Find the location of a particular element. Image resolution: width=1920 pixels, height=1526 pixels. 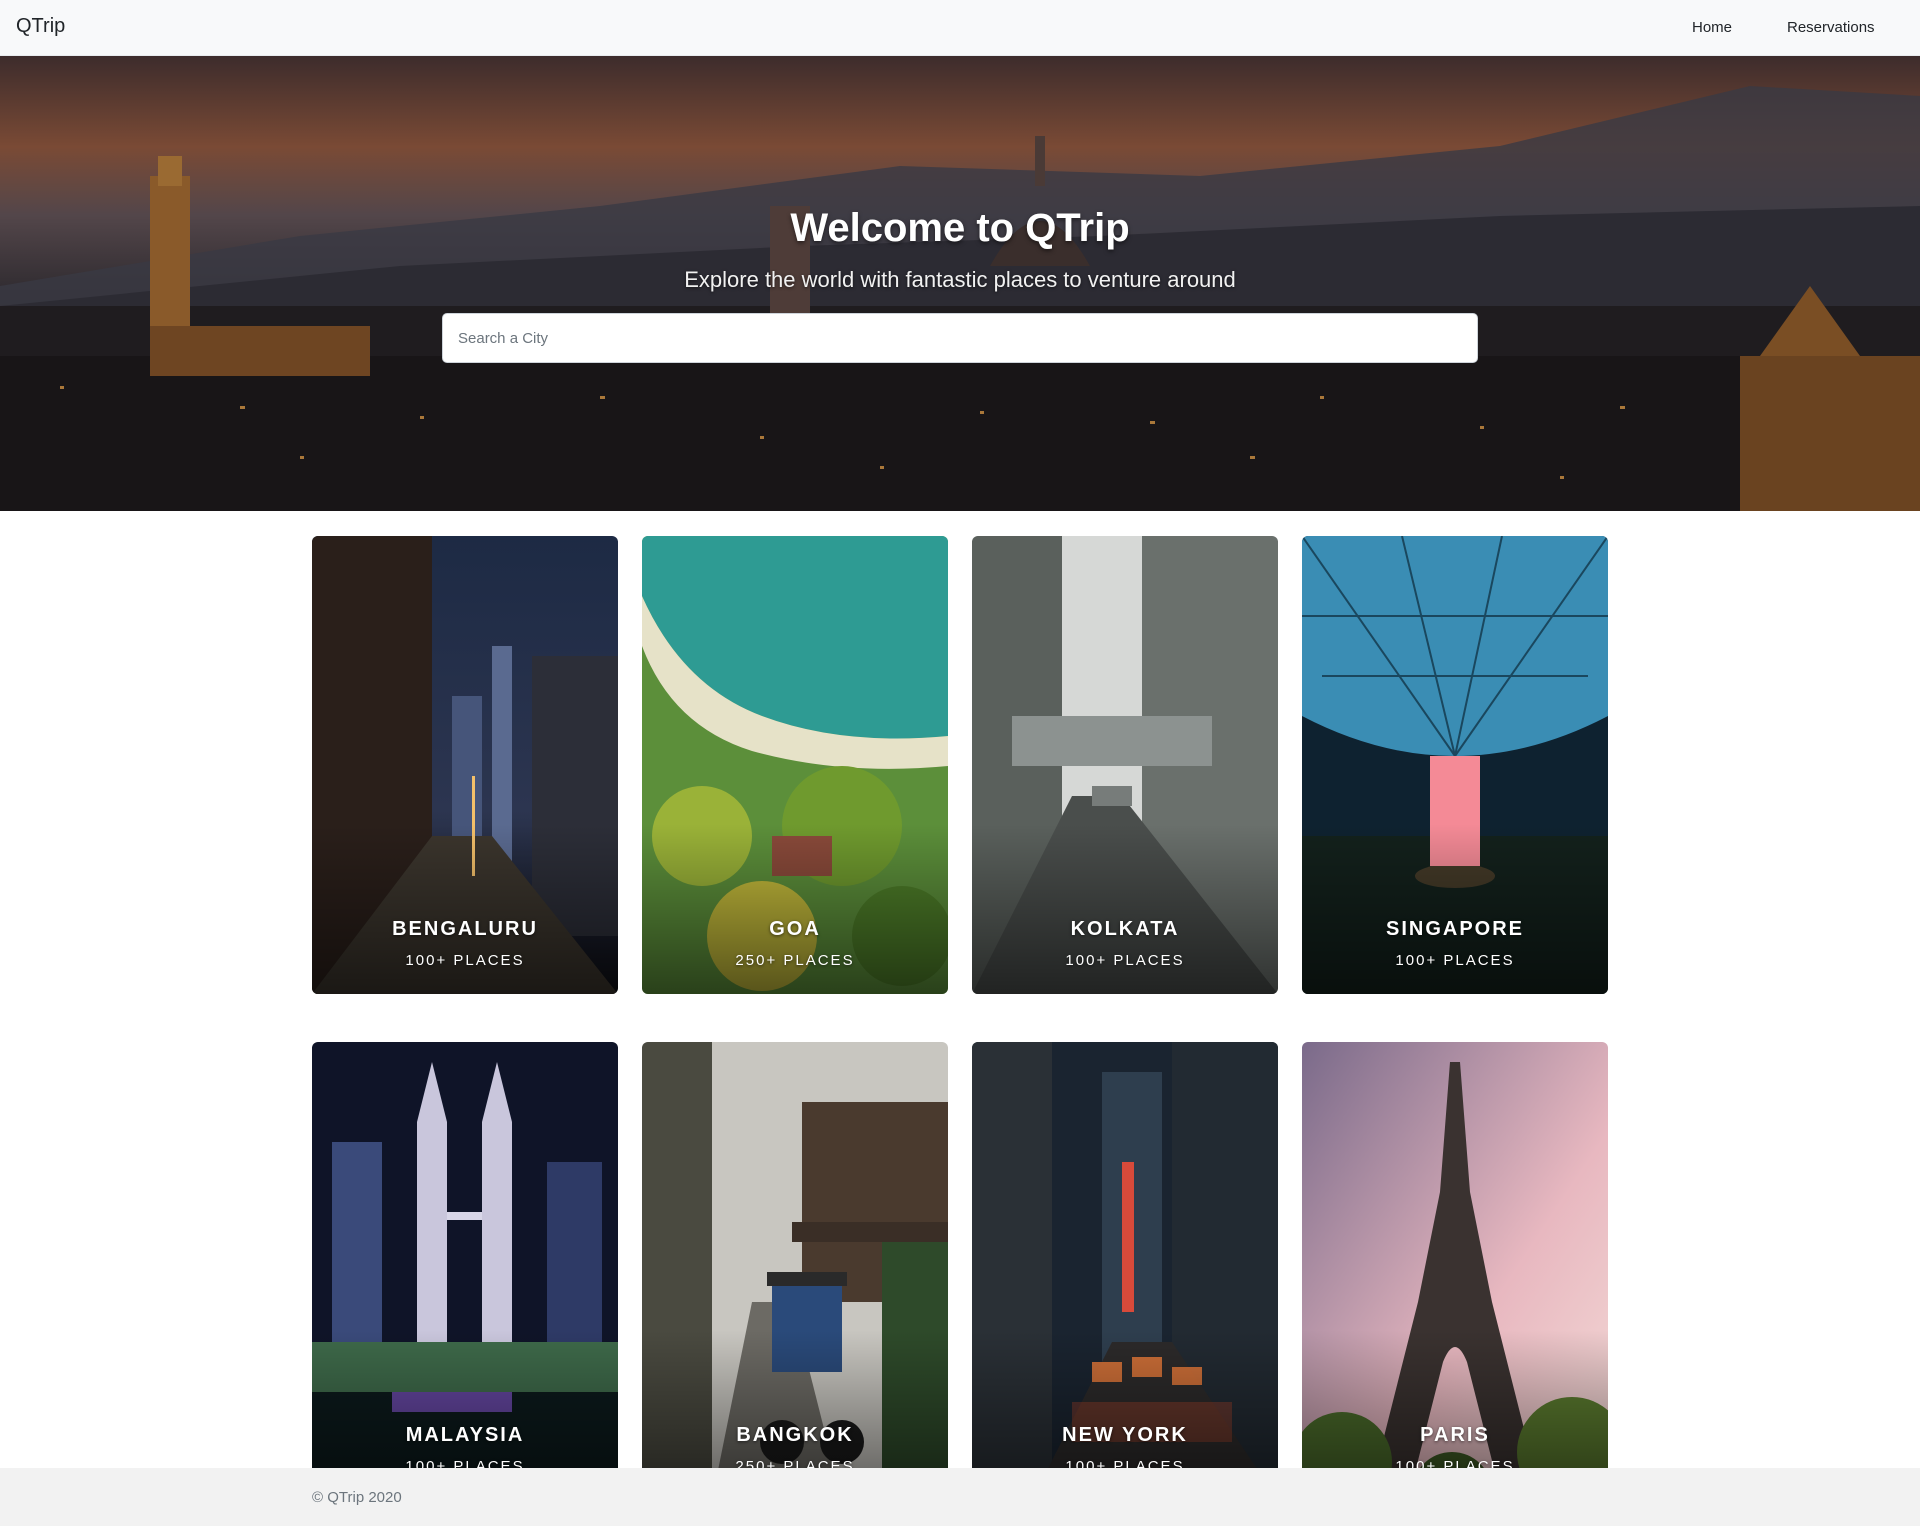

city-card-new-york: NEW YORK 100+ PLACES is located at coordinates (1125, 1271).